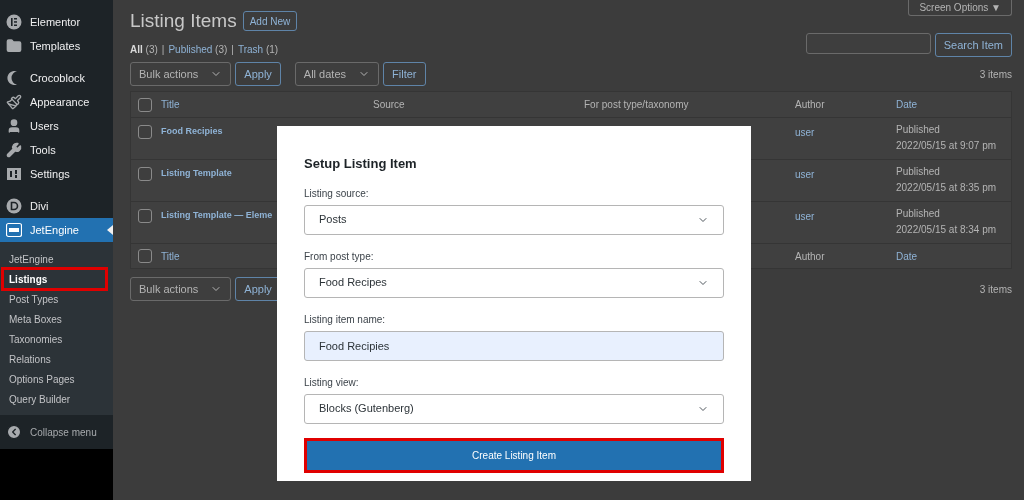 This screenshot has height=500, width=1024. What do you see at coordinates (514, 282) in the screenshot?
I see `dropdown: Food Recipes` at bounding box center [514, 282].